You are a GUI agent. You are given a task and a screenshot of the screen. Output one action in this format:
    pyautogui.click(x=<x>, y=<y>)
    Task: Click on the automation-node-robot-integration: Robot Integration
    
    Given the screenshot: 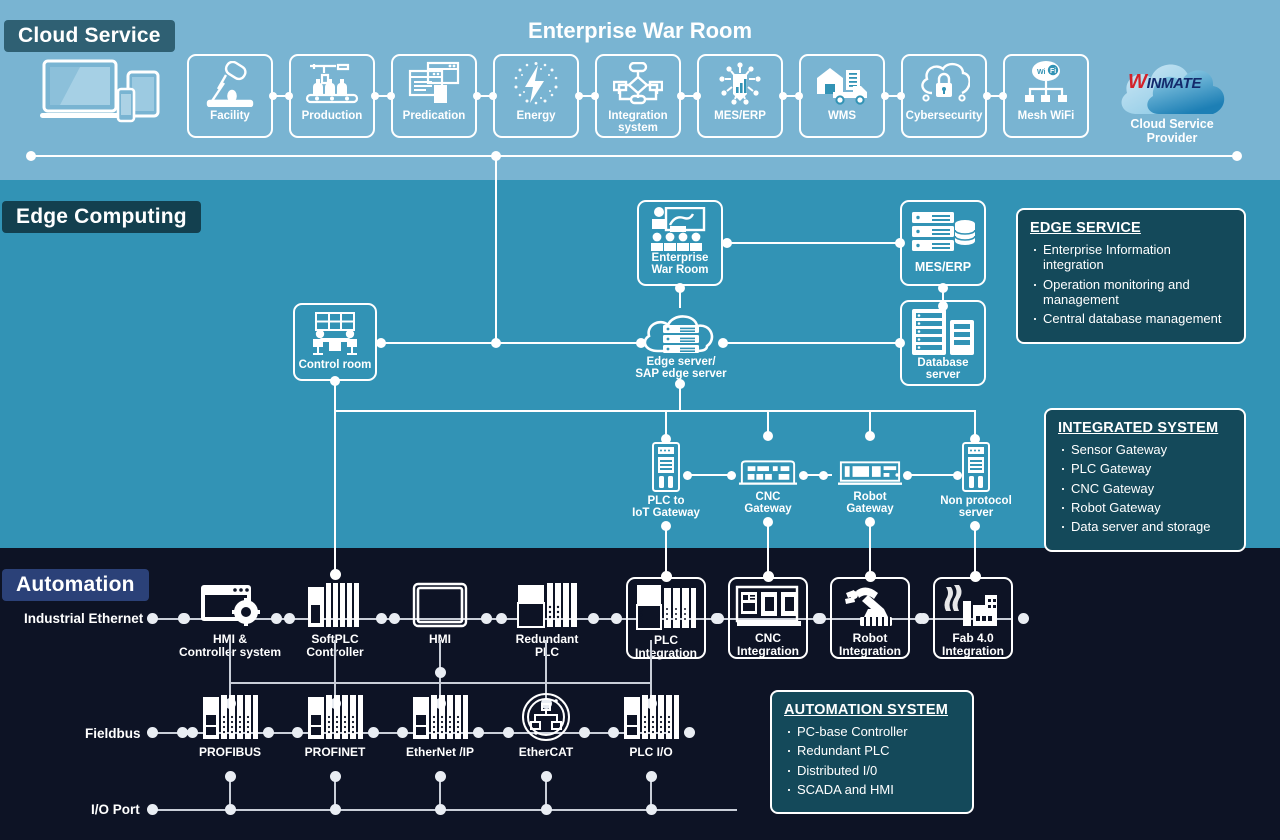 What is the action you would take?
    pyautogui.click(x=870, y=618)
    